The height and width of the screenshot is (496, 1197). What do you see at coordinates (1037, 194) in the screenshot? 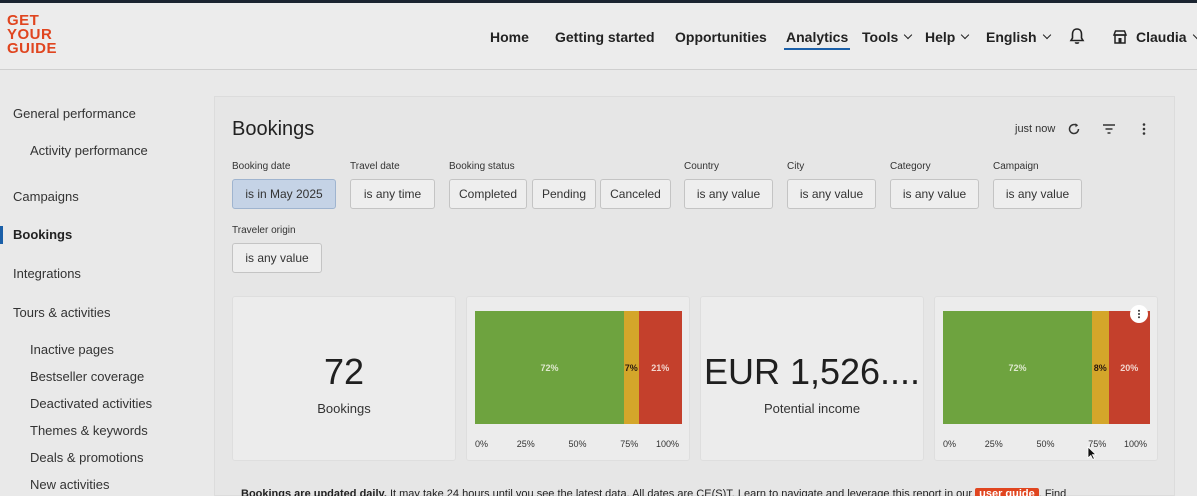
I see `filter-campaign: is any value` at bounding box center [1037, 194].